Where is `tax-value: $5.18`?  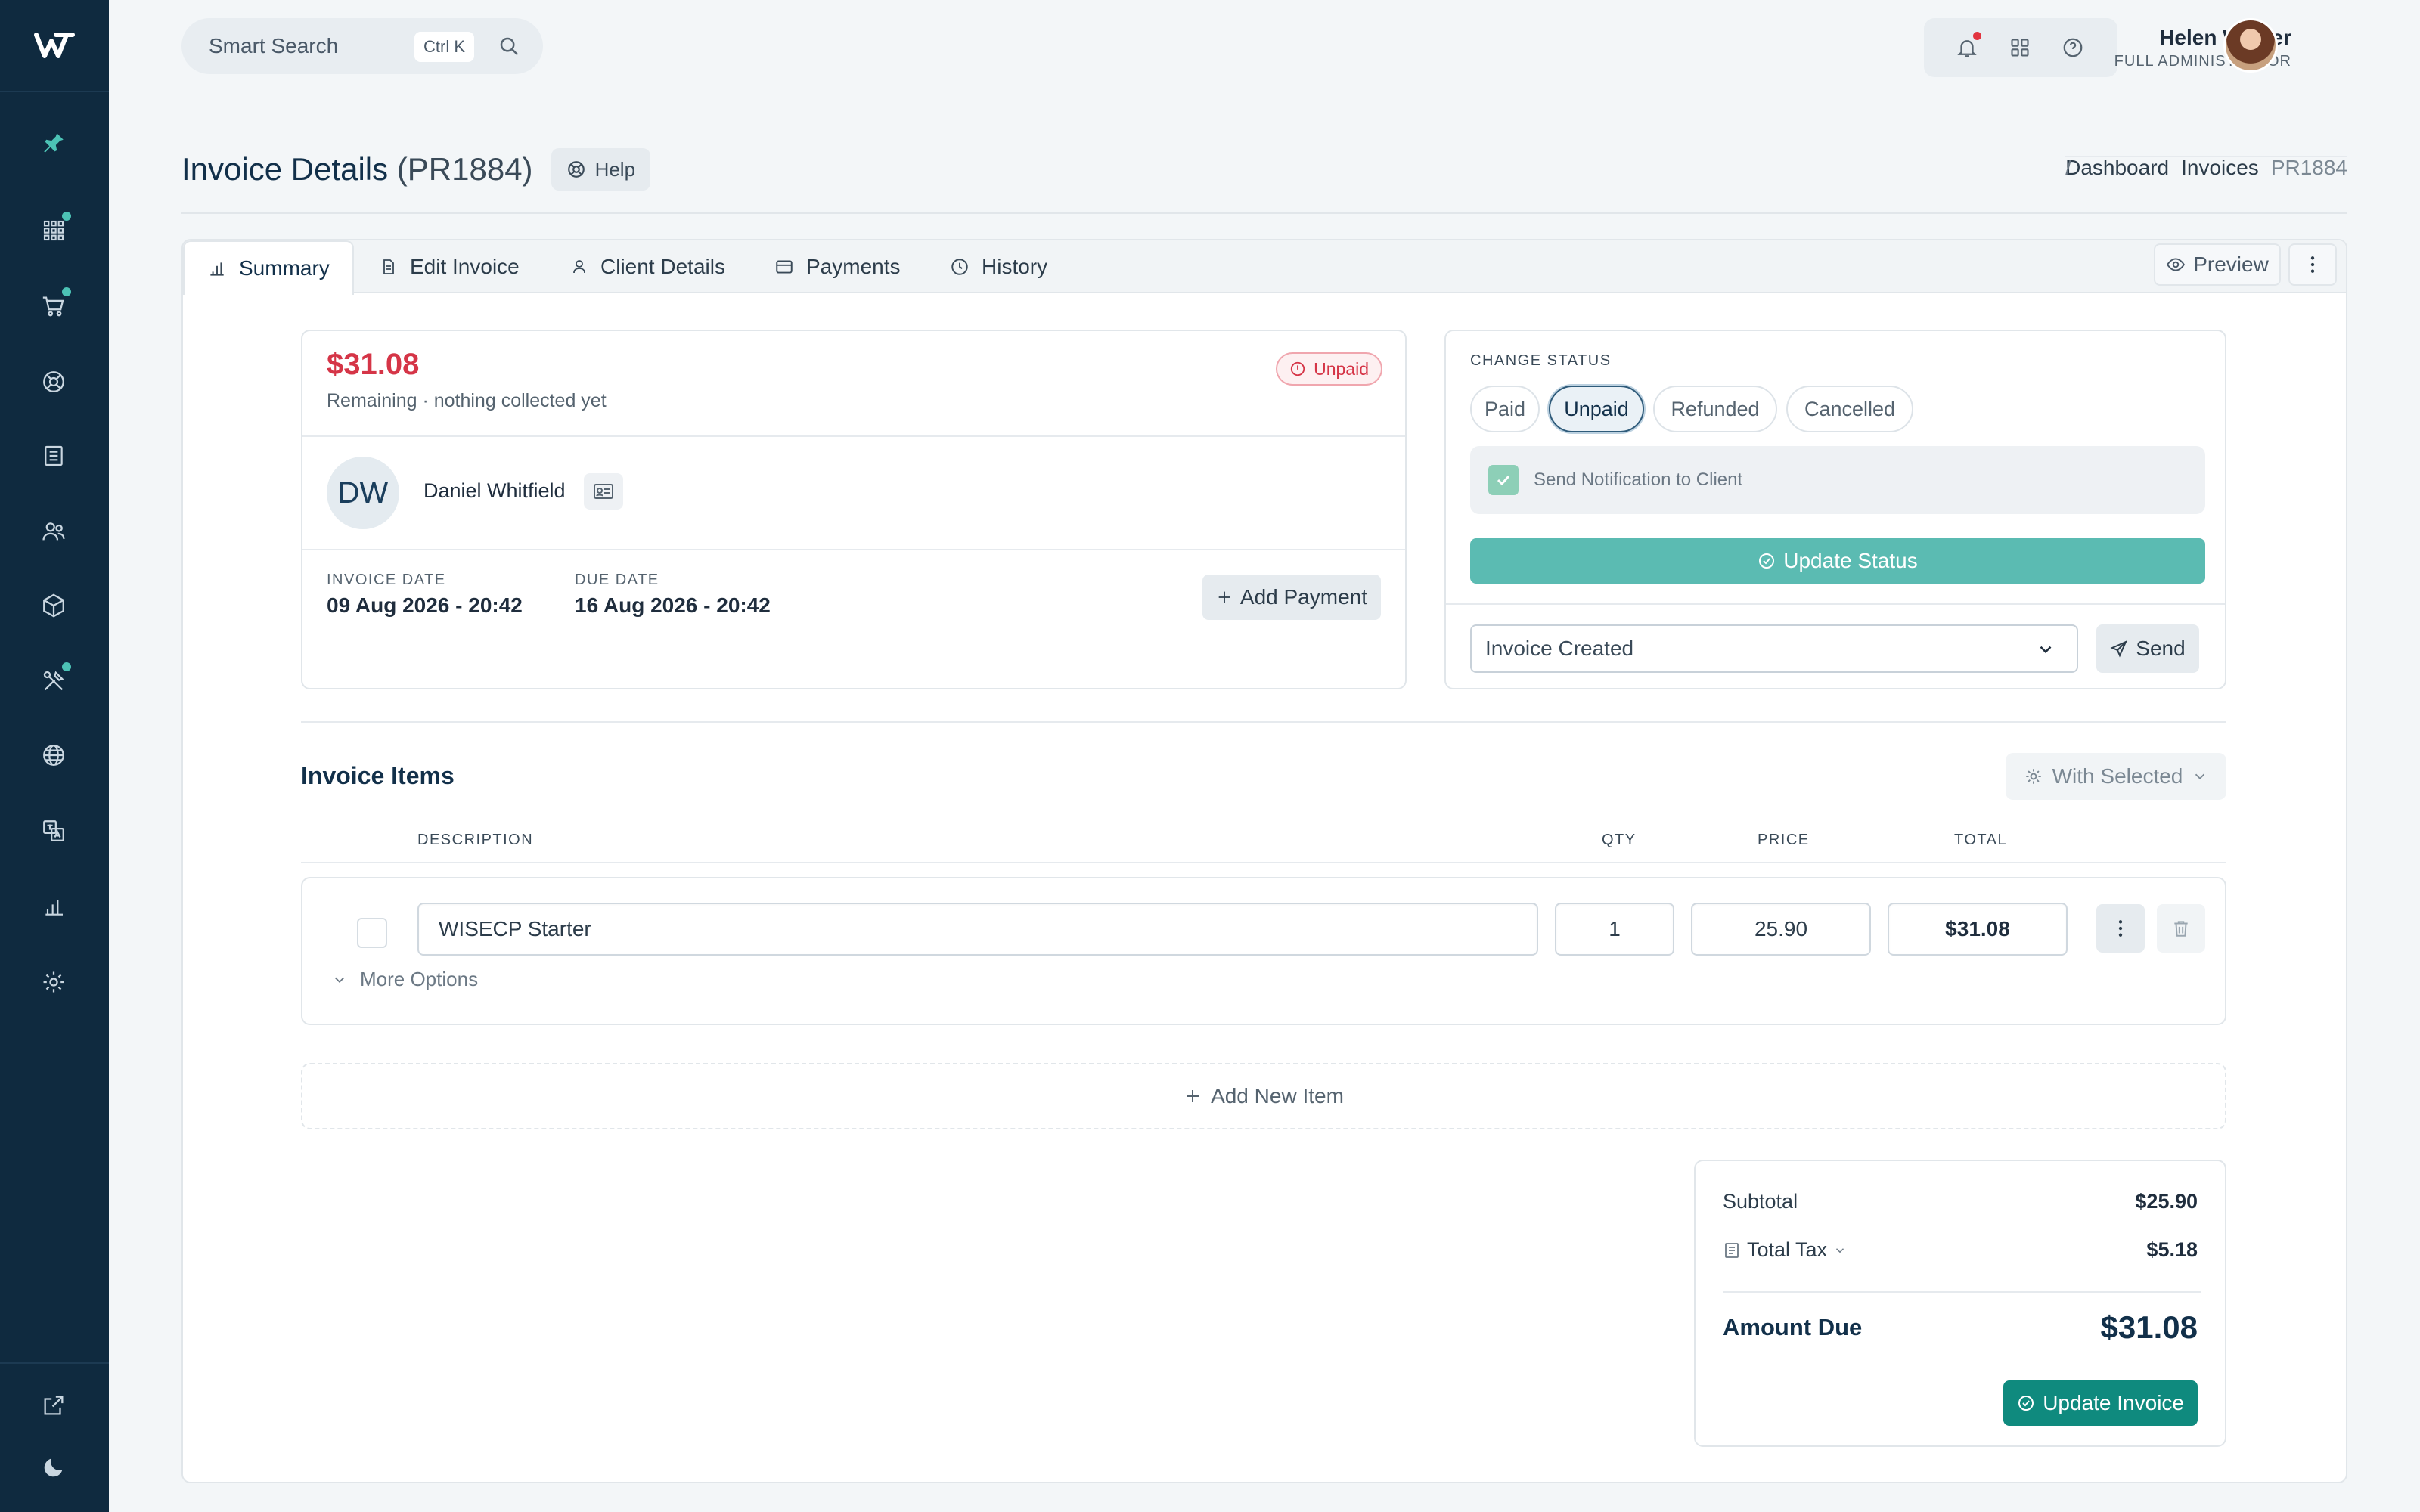
tax-value: $5.18 is located at coordinates (2172, 1249).